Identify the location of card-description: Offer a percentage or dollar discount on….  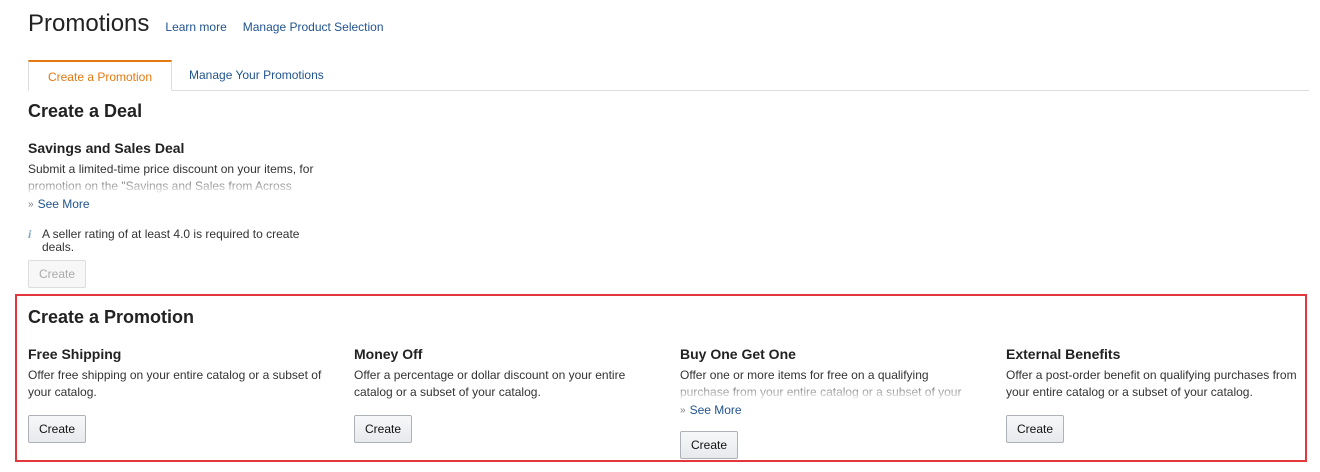
(490, 383).